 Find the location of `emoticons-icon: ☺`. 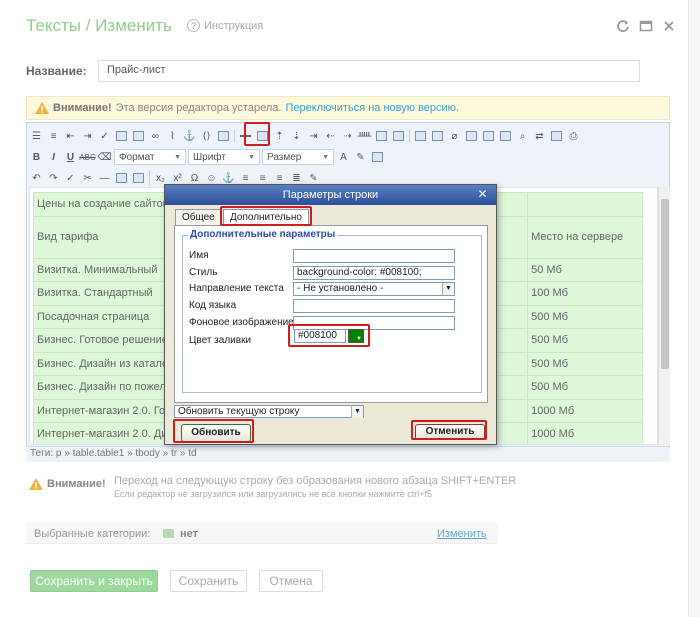

emoticons-icon: ☺ is located at coordinates (211, 178).